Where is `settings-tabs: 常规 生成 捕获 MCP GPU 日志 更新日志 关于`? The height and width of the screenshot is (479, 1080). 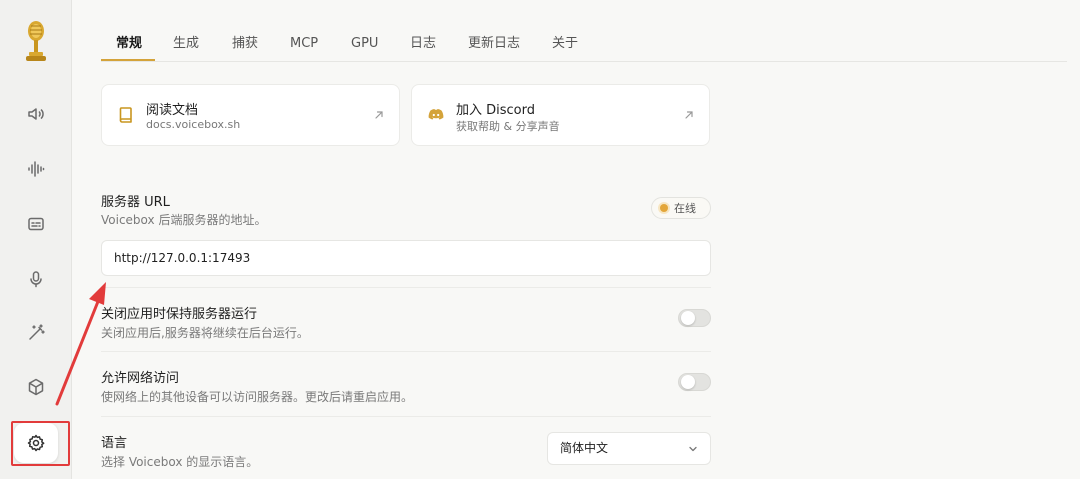
settings-tabs: 常规 生成 捕获 MCP GPU 日志 更新日志 关于 is located at coordinates (584, 44).